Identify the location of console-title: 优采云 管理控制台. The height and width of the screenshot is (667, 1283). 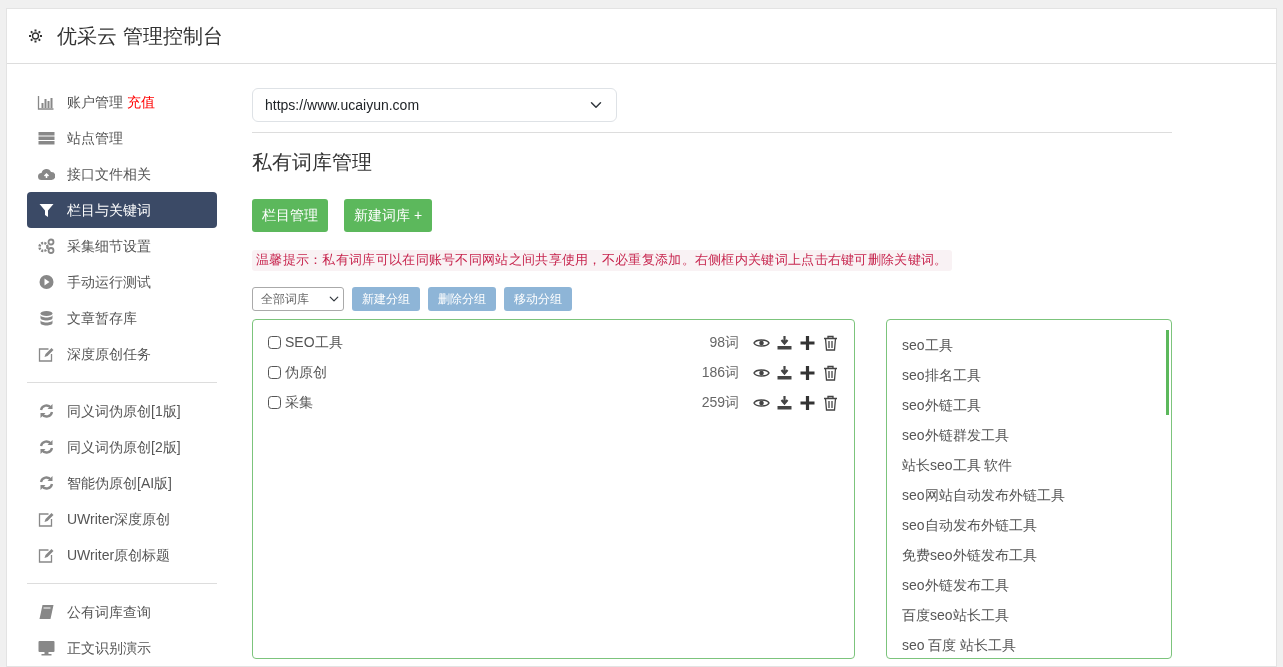
(140, 36).